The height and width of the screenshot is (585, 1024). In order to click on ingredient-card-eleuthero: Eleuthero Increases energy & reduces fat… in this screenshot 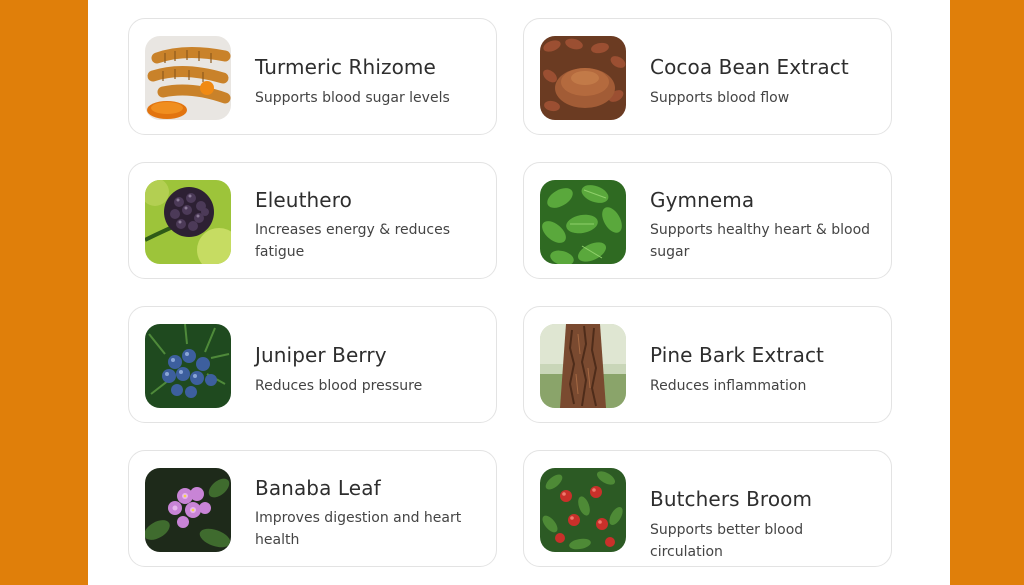, I will do `click(312, 220)`.